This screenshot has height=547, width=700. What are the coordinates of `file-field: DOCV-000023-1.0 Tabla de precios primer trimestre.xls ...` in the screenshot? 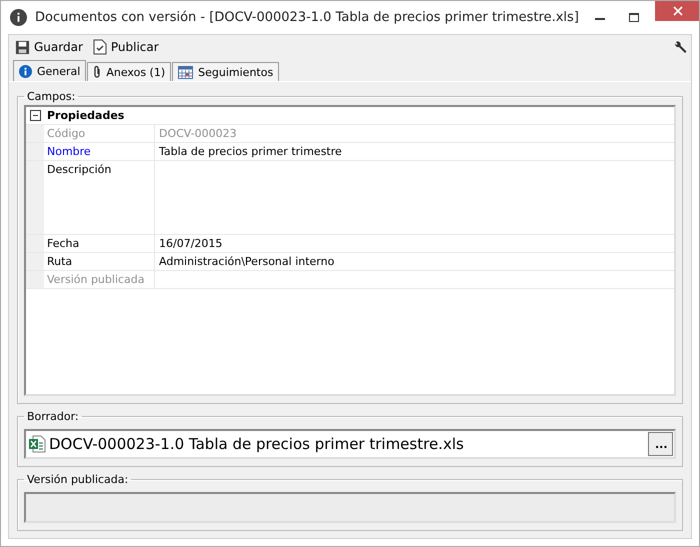 It's located at (350, 444).